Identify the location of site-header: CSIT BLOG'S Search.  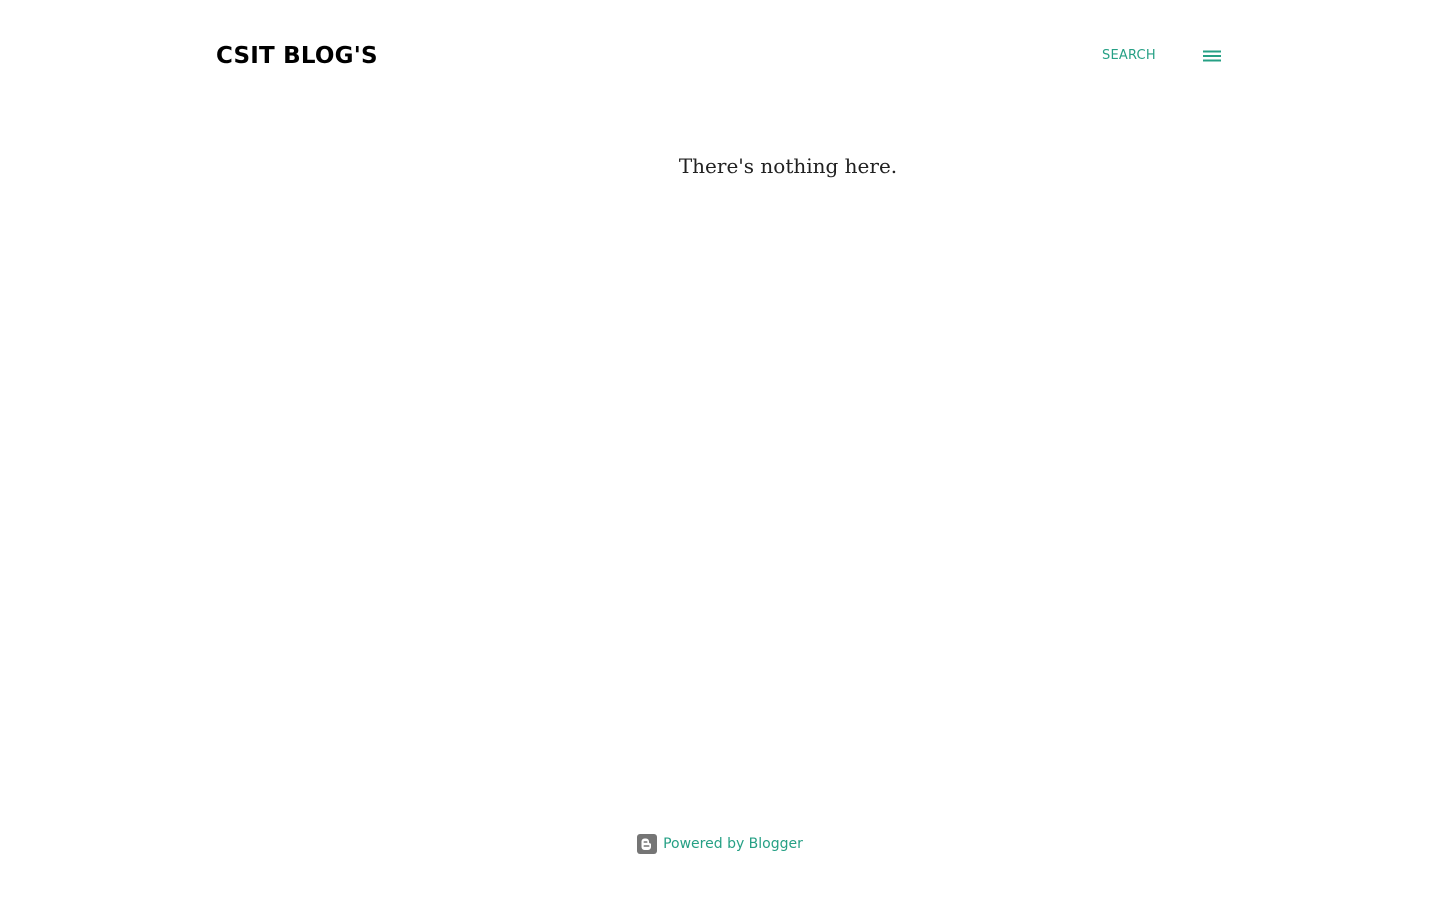
(720, 56).